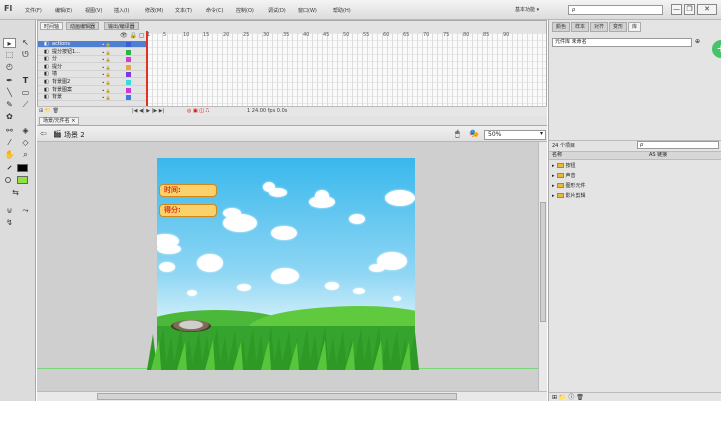 This screenshot has width=721, height=431. Describe the element at coordinates (564, 175) in the screenshot. I see `library-folder: ▸ 声音` at that location.